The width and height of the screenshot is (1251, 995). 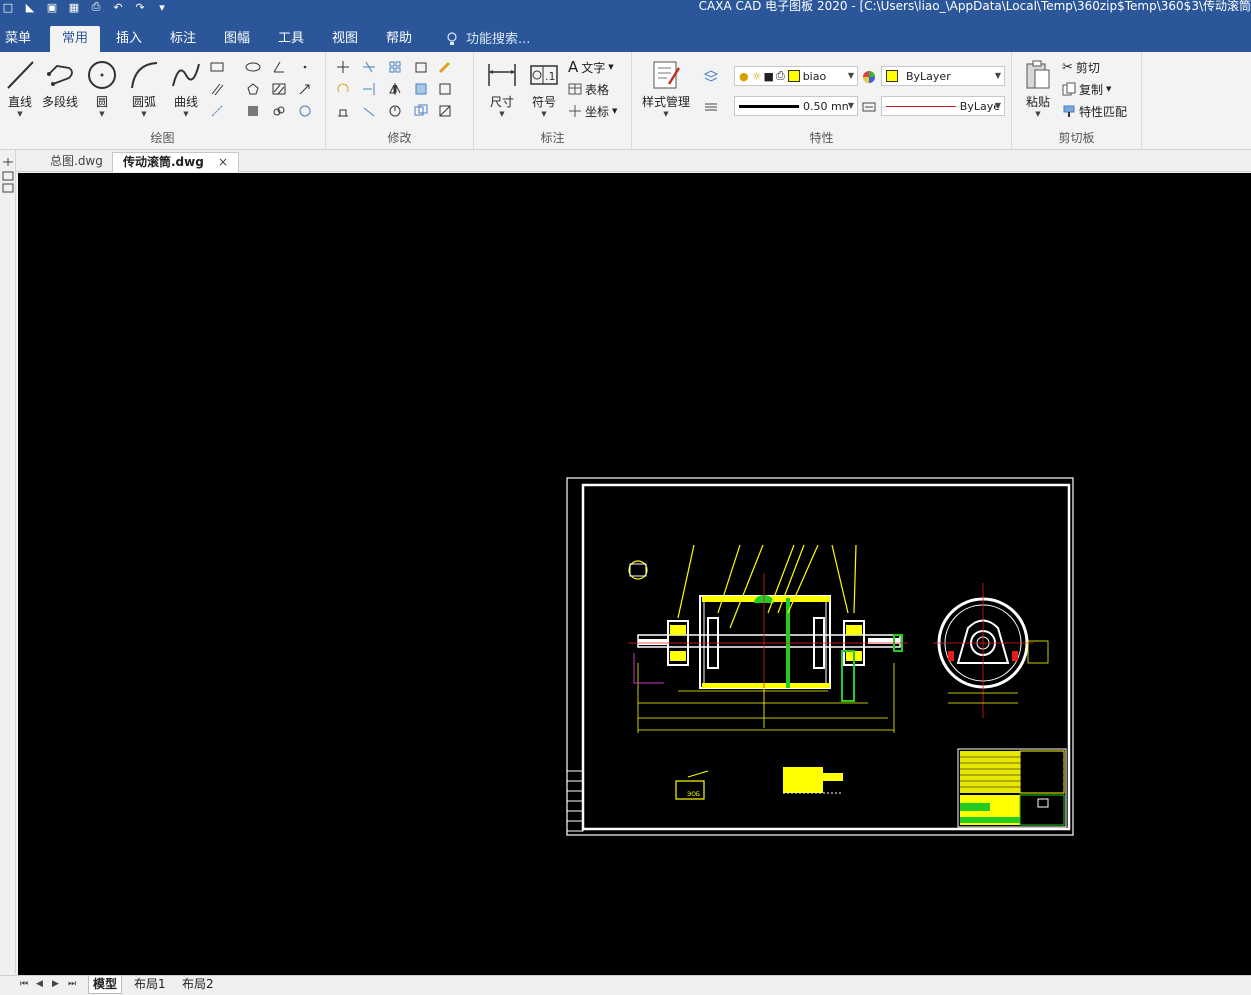 I want to click on save-as-icon: ▦, so click(x=74, y=7).